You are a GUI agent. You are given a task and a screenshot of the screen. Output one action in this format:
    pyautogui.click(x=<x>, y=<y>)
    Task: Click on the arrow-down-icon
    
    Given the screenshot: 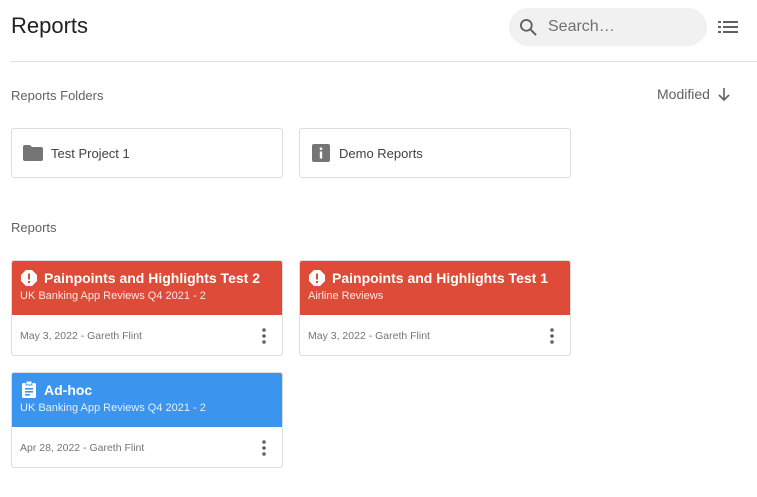 What is the action you would take?
    pyautogui.click(x=724, y=95)
    